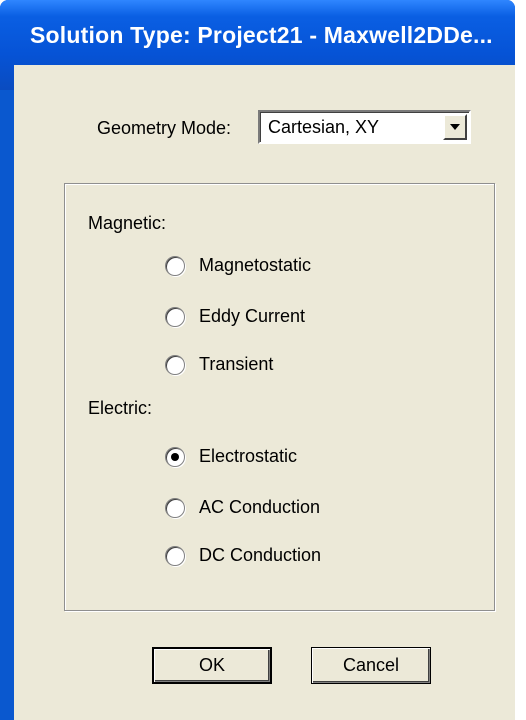 This screenshot has width=526, height=720. I want to click on electric-section-label: Electric:, so click(120, 408).